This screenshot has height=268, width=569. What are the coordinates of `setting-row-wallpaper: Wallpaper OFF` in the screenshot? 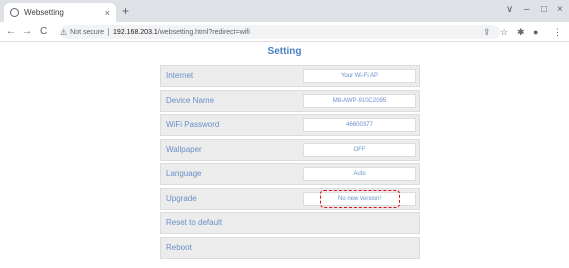 It's located at (290, 149).